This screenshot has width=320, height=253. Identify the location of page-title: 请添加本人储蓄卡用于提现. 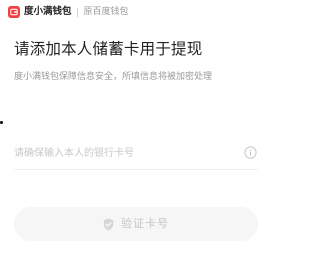
(108, 49).